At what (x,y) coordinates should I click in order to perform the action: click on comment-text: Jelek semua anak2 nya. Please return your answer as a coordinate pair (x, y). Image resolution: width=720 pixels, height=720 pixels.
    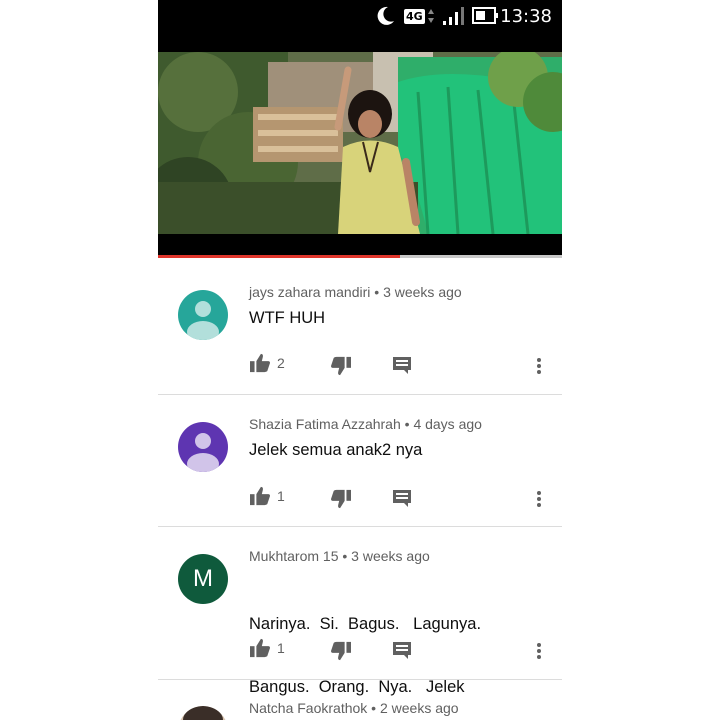
    Looking at the image, I should click on (335, 450).